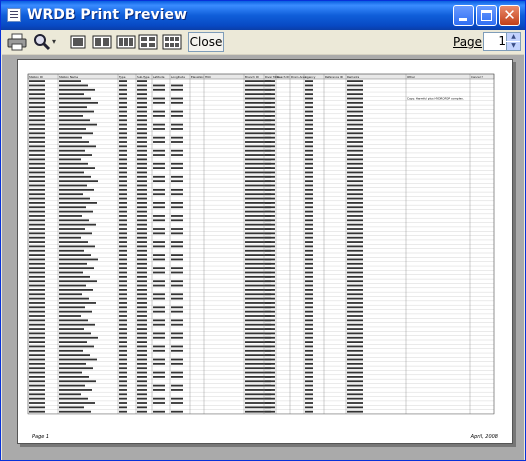 Image resolution: width=526 pixels, height=461 pixels. What do you see at coordinates (263, 15) in the screenshot?
I see `title-bar: WRDB Print Preview ✕` at bounding box center [263, 15].